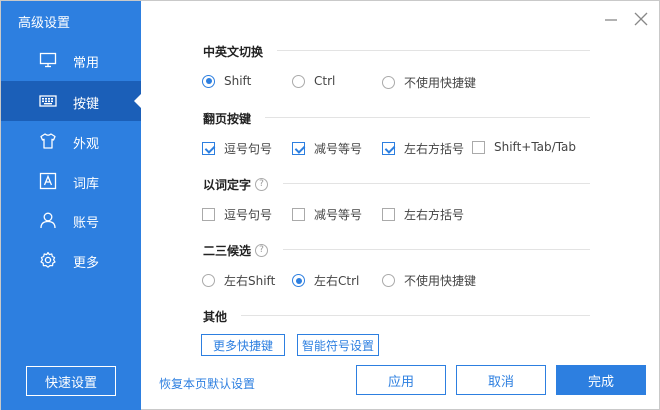  I want to click on radio-switch-ctrl: Ctrl, so click(313, 81).